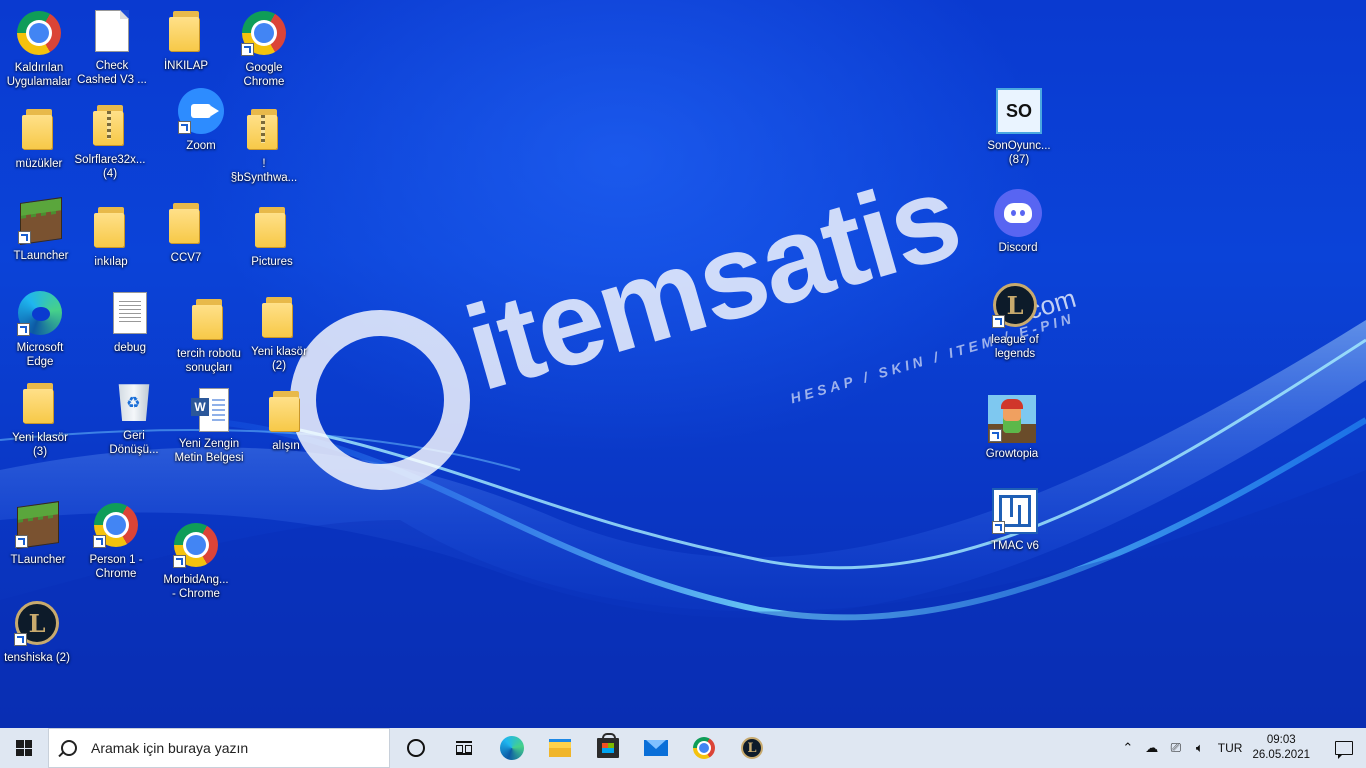 This screenshot has height=768, width=1366. Describe the element at coordinates (40, 355) in the screenshot. I see `icon-label: Microsoft Edge` at that location.